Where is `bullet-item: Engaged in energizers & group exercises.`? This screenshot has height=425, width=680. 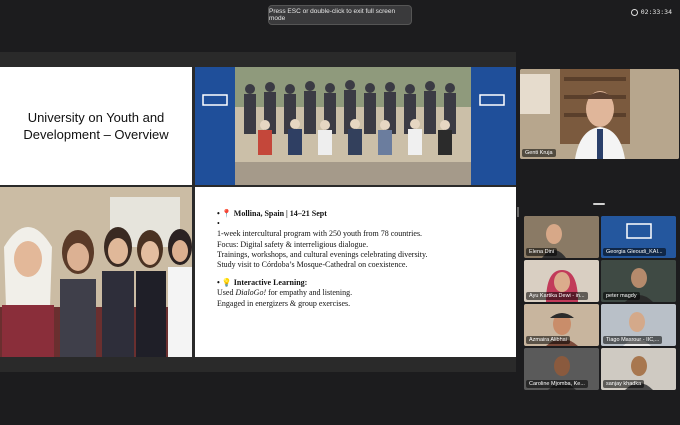 bullet-item: Engaged in energizers & group exercises. is located at coordinates (284, 303).